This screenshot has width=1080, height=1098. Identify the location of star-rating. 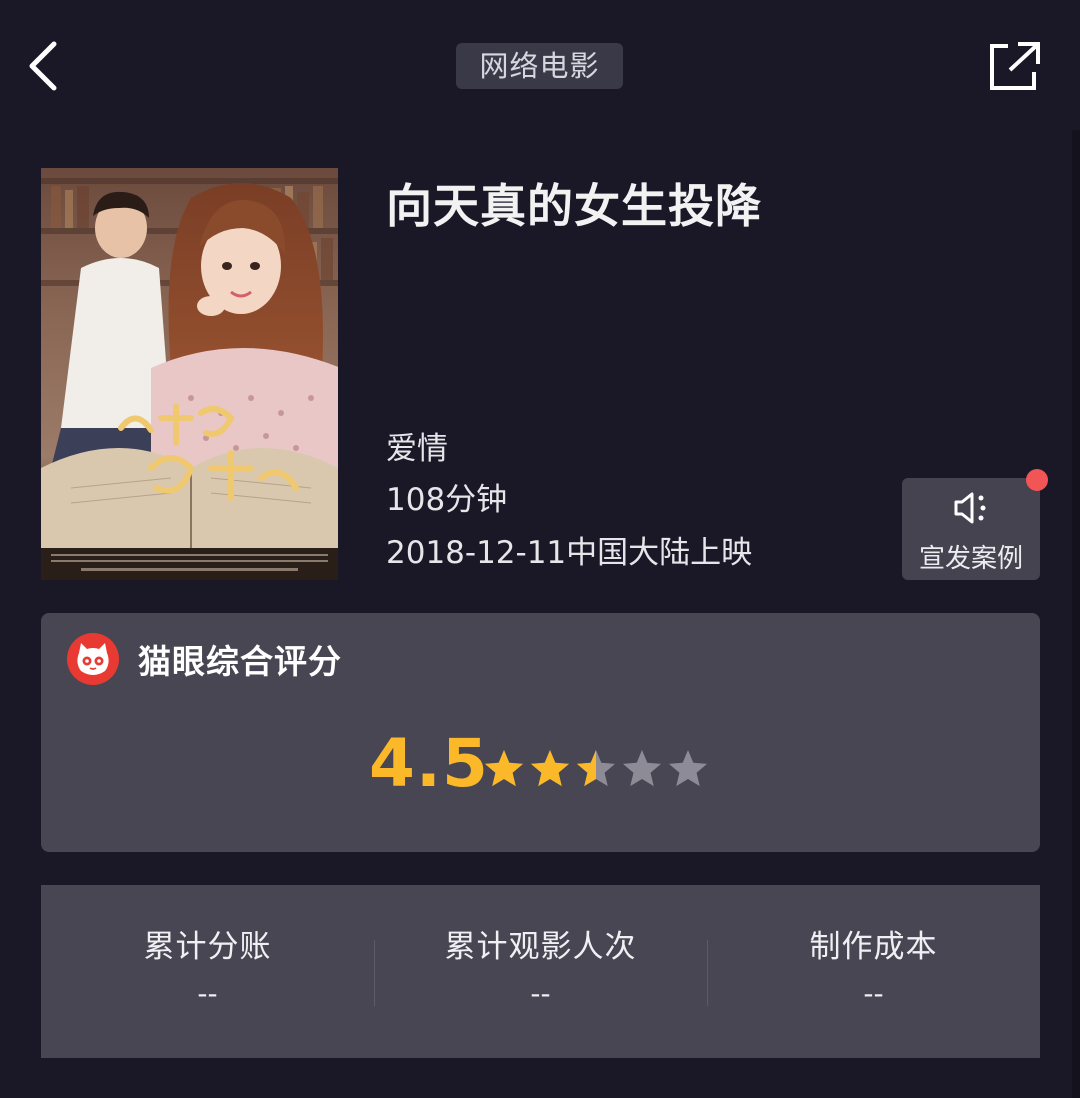
(596, 768).